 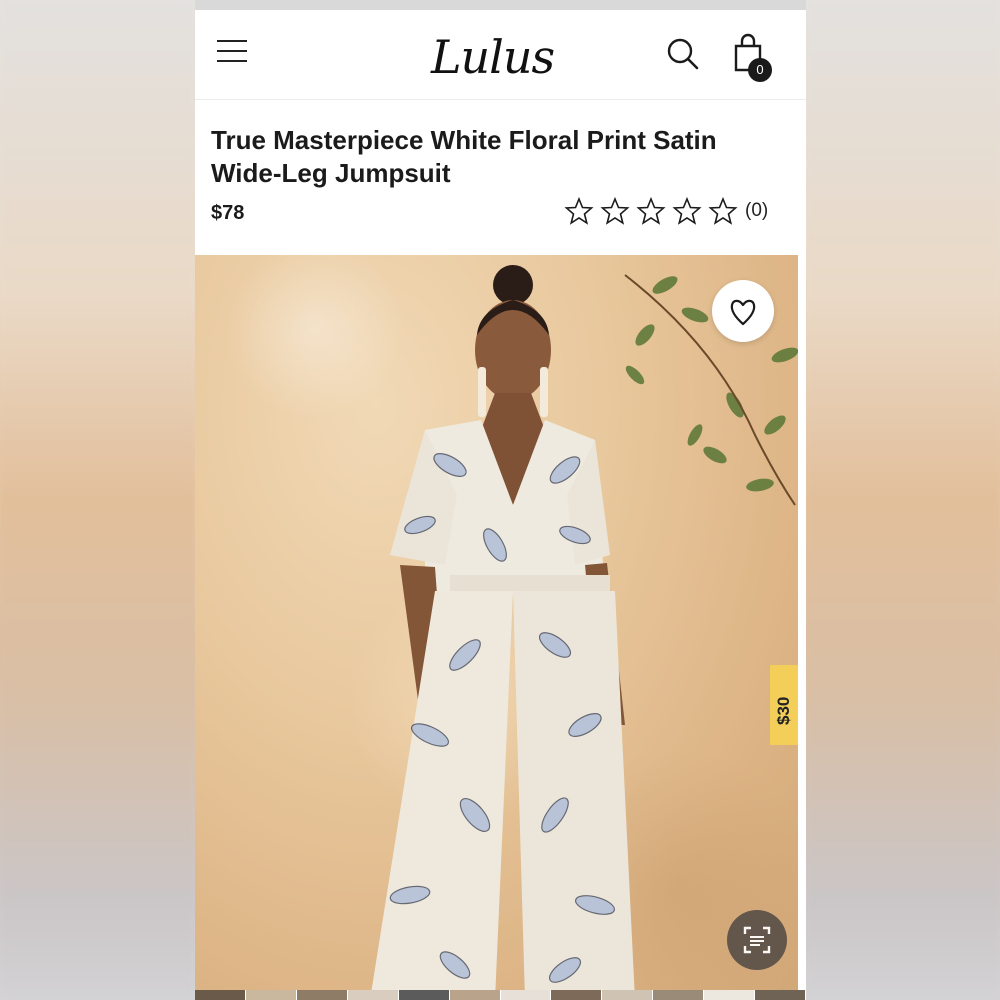 What do you see at coordinates (234, 51) in the screenshot?
I see `hamburger-menu-icon` at bounding box center [234, 51].